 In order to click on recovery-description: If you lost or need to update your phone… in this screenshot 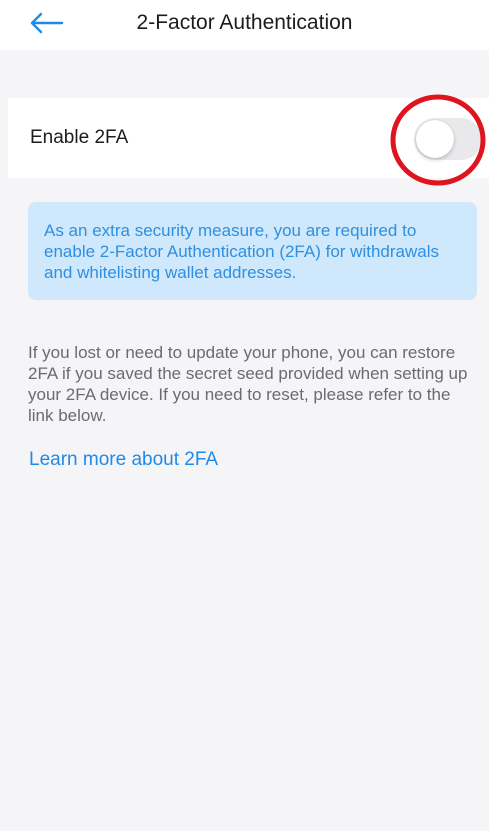, I will do `click(248, 384)`.